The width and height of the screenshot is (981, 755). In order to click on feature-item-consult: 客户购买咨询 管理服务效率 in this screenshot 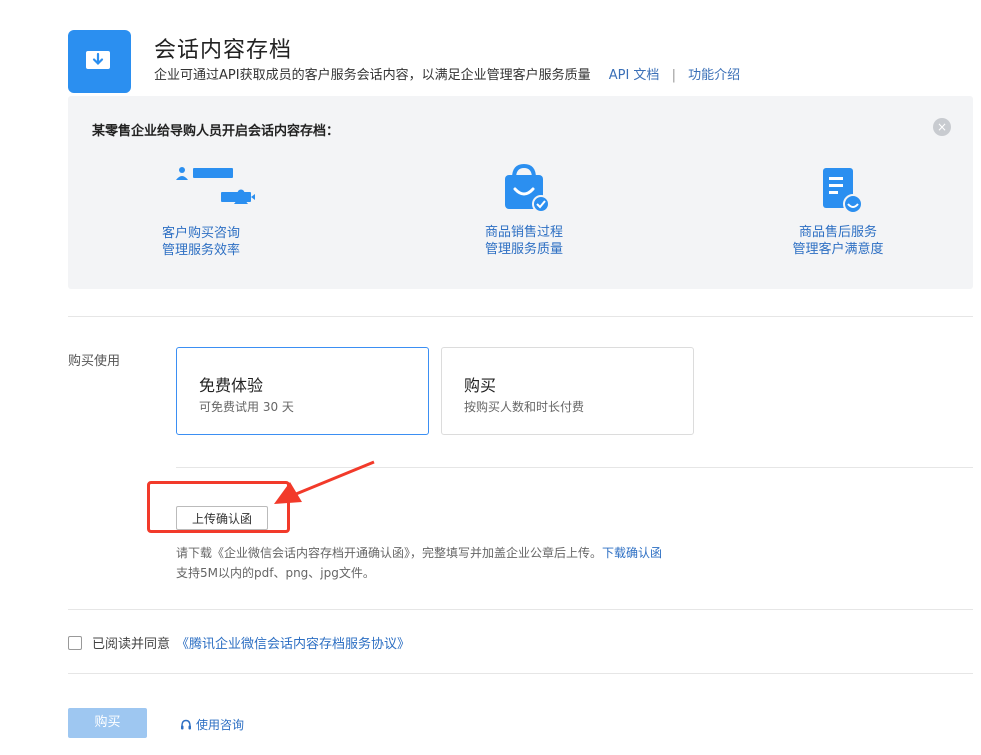, I will do `click(201, 212)`.